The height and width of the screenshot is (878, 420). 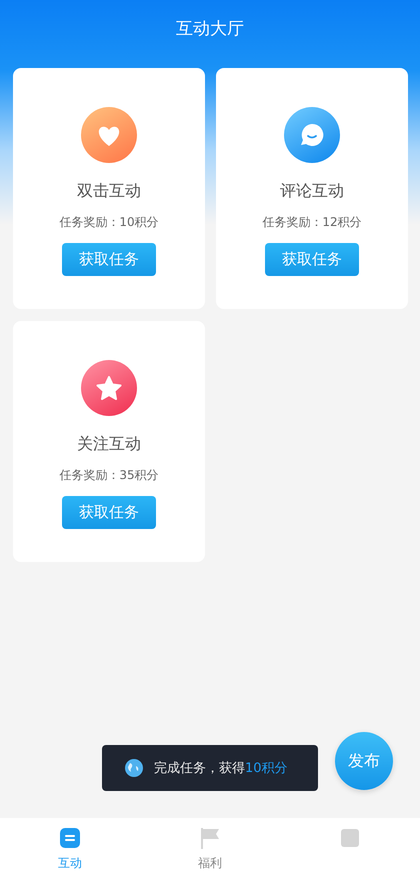 I want to click on globe-icon, so click(x=134, y=768).